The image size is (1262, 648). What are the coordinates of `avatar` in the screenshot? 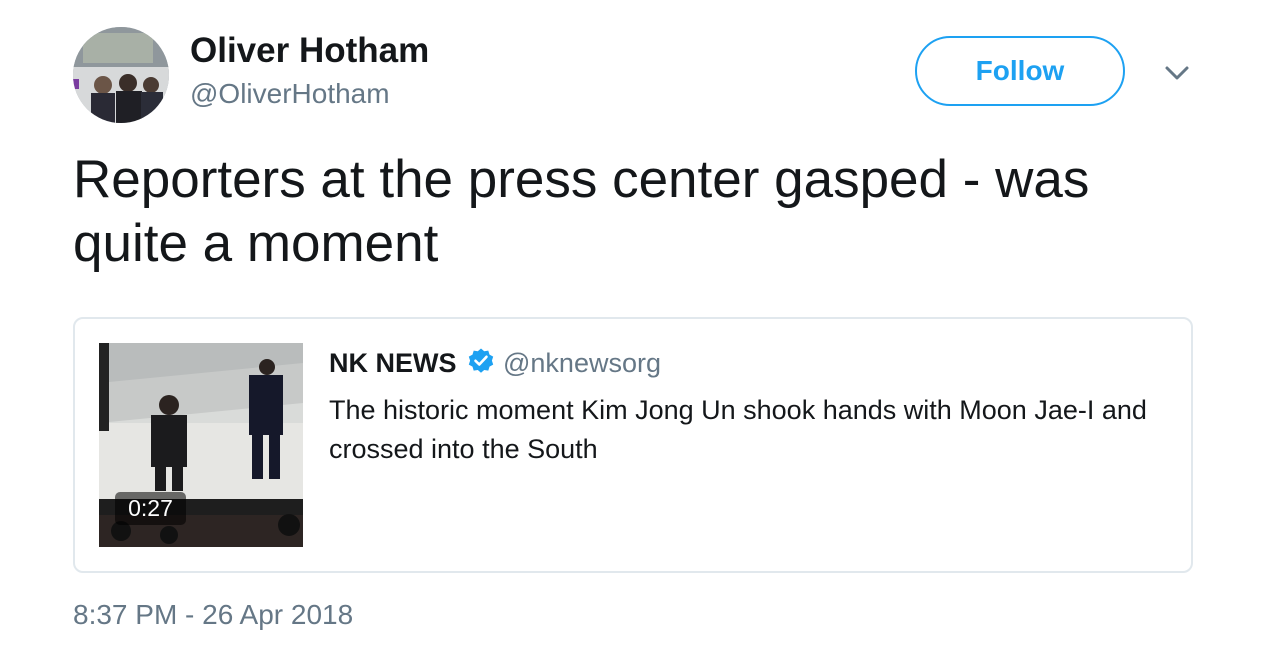 It's located at (121, 75).